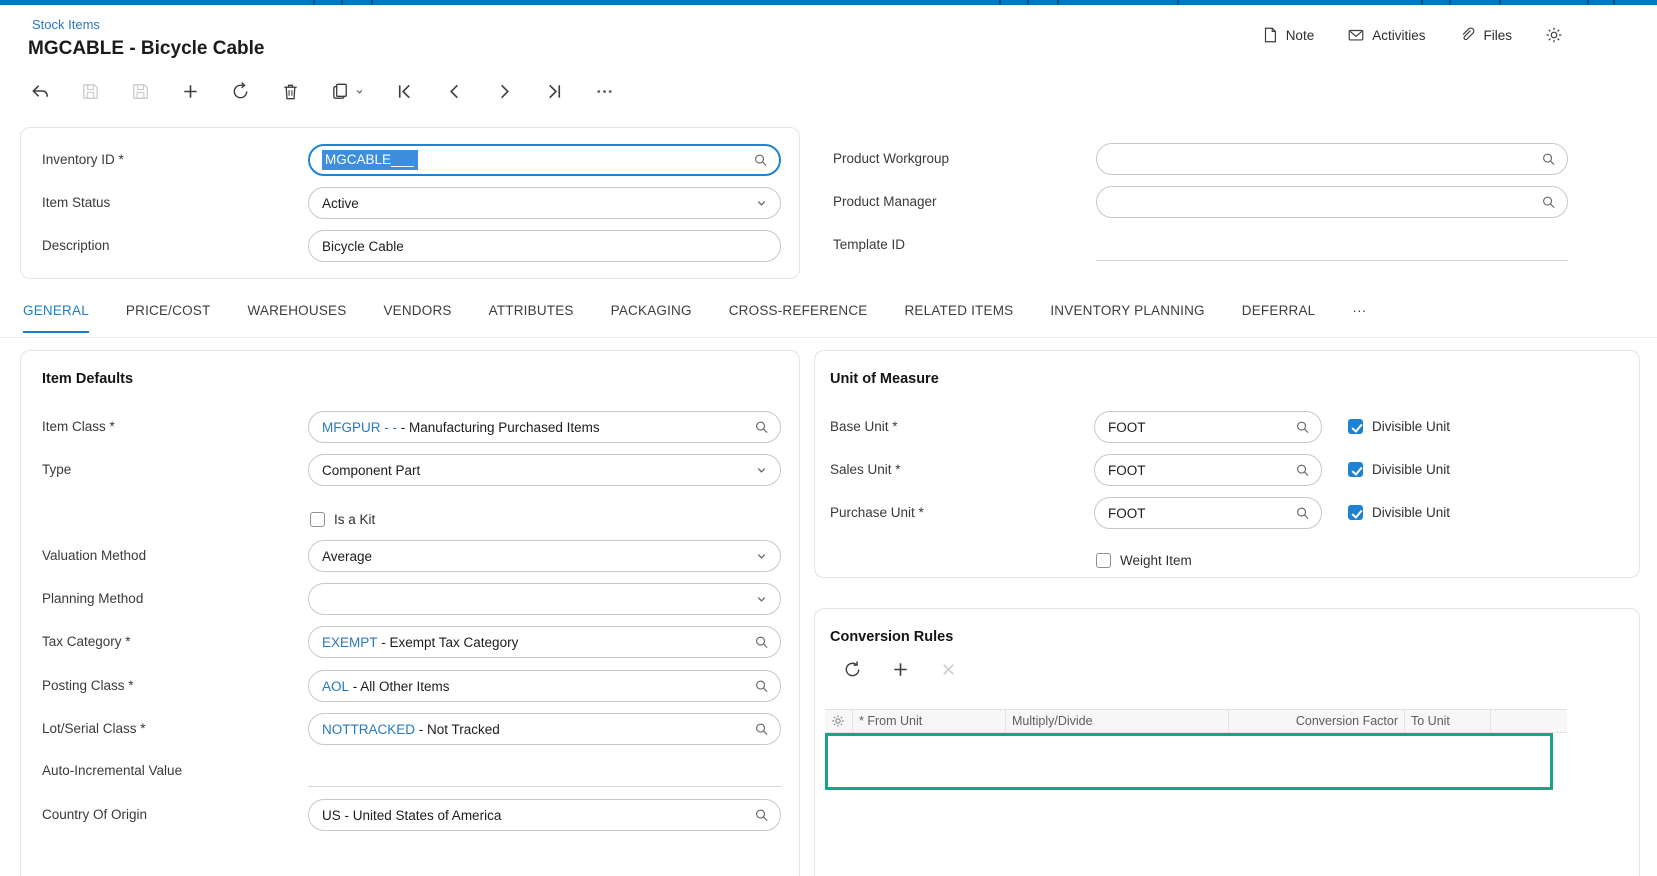 The height and width of the screenshot is (876, 1657). Describe the element at coordinates (1103, 560) in the screenshot. I see `weight-item-checkbox` at that location.